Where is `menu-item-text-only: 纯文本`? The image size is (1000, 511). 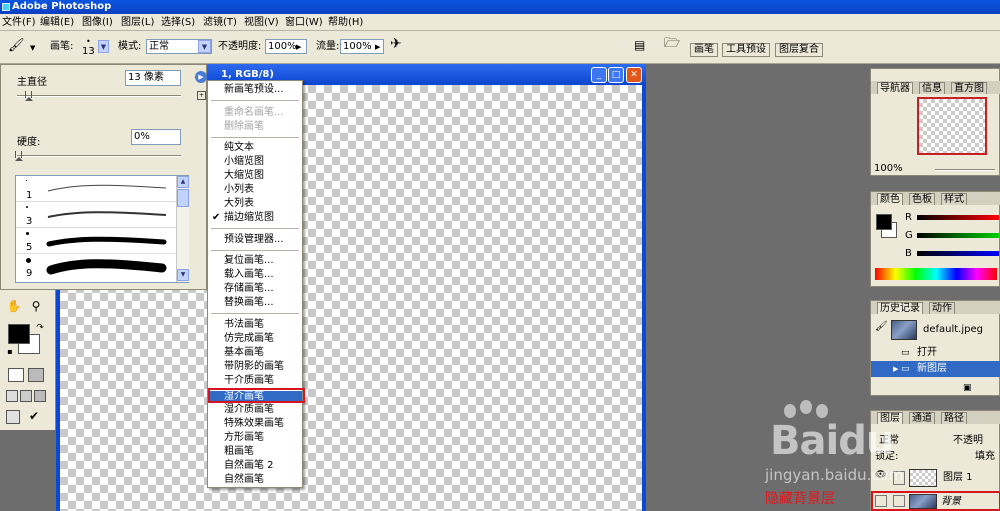
menu-item-text-only: 纯文本 is located at coordinates (239, 148).